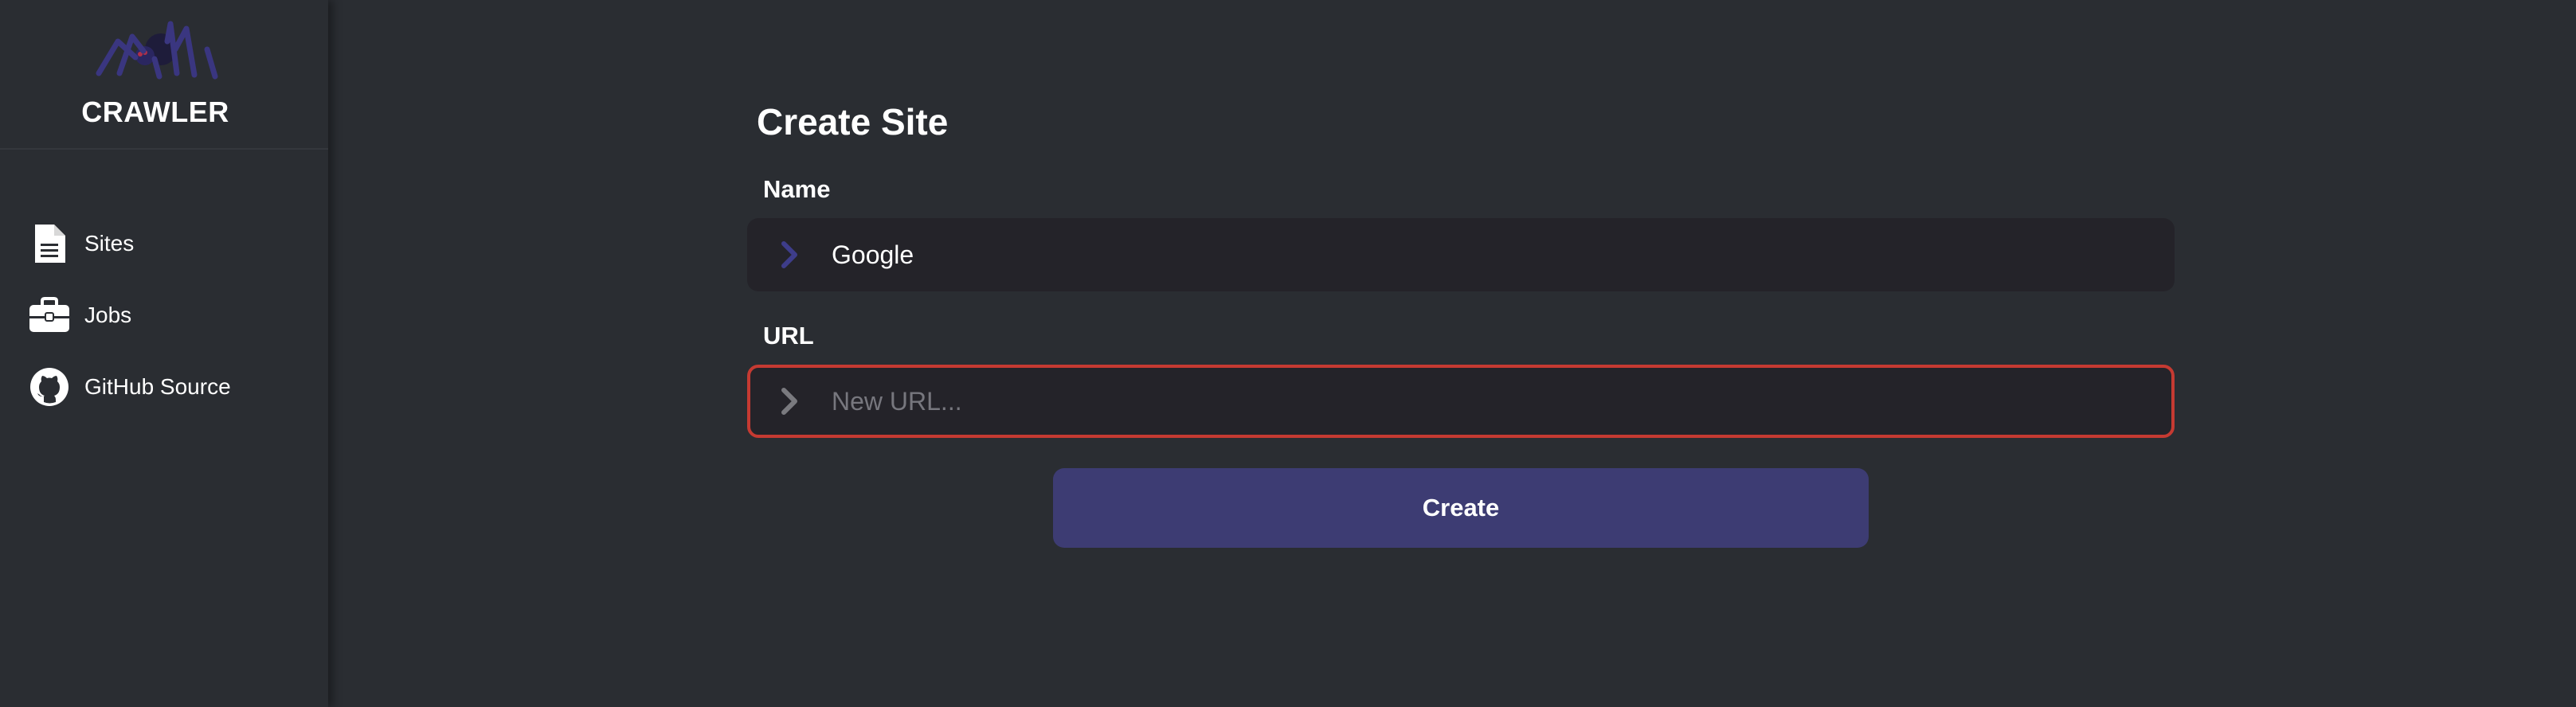  What do you see at coordinates (49, 315) in the screenshot?
I see `briefcase-icon` at bounding box center [49, 315].